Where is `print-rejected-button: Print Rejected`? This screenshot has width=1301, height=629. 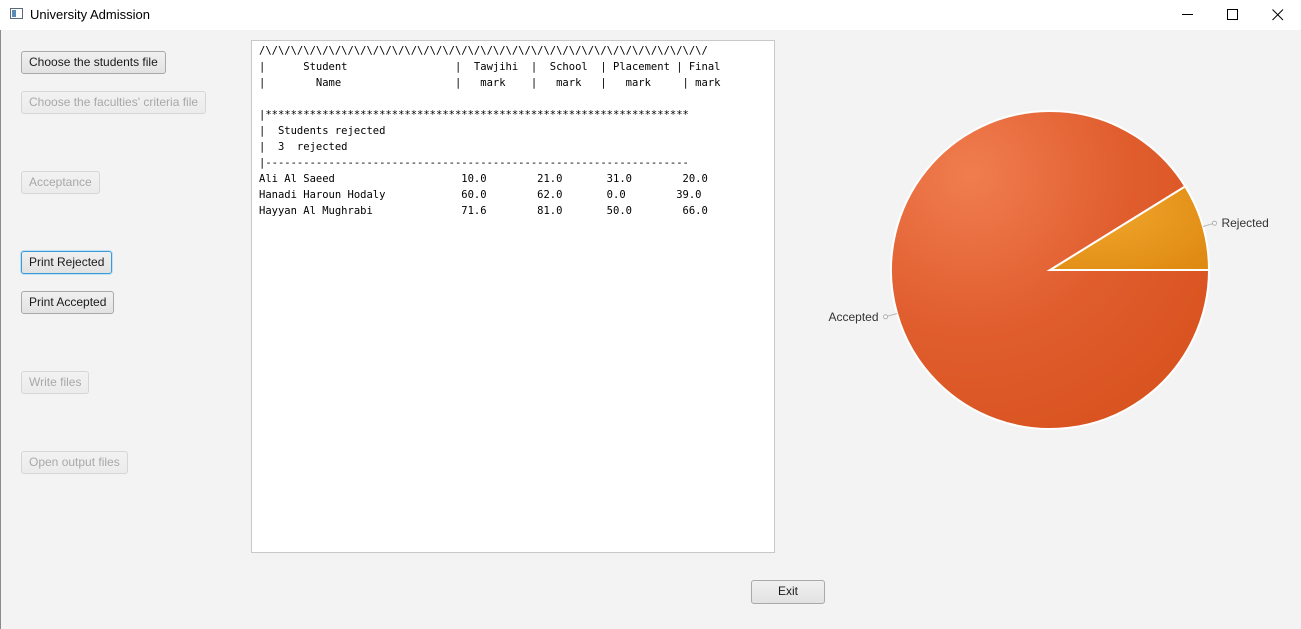
print-rejected-button: Print Rejected is located at coordinates (67, 262).